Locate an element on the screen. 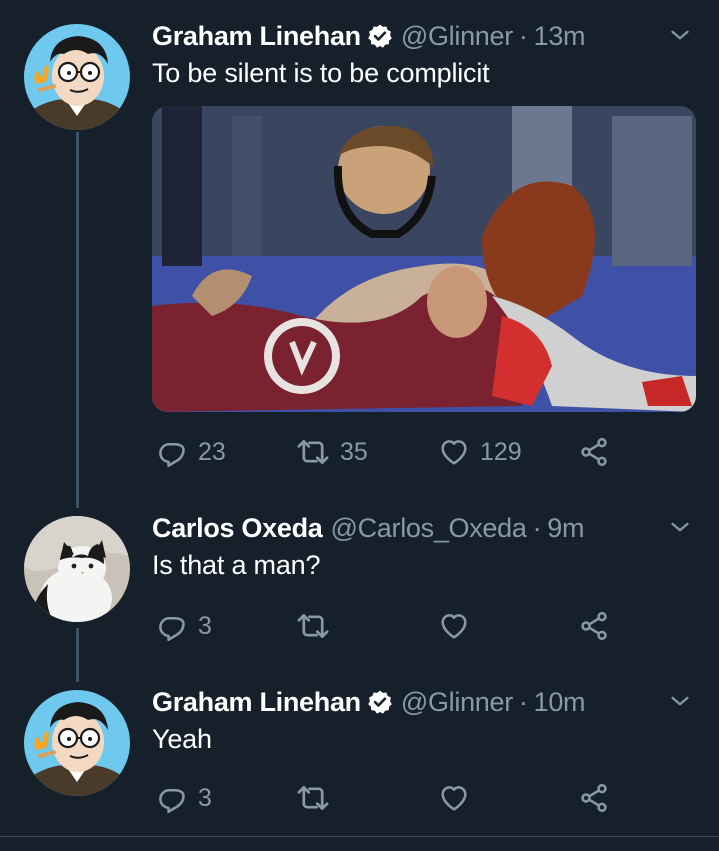 The width and height of the screenshot is (719, 851). retweet-count: 35 is located at coordinates (354, 451).